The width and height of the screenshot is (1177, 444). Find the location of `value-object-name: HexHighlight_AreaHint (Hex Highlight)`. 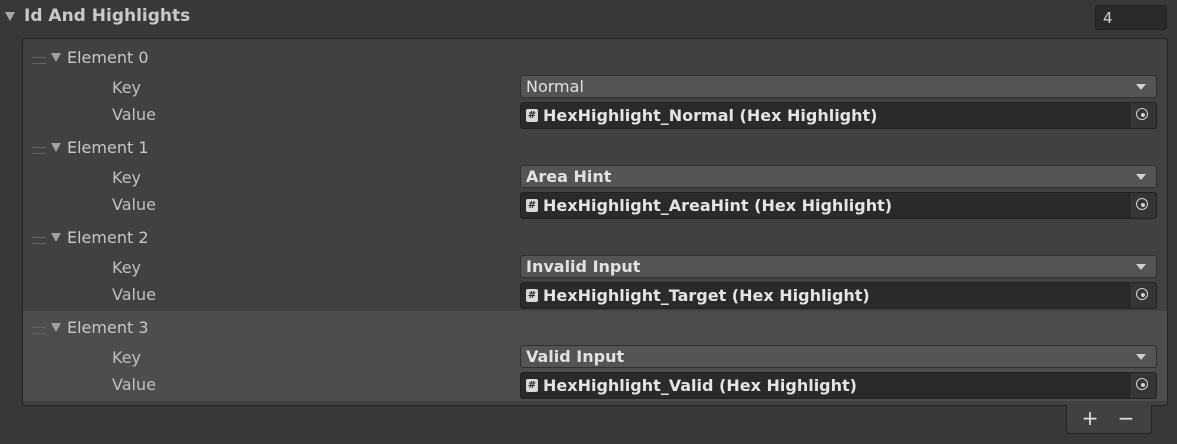

value-object-name: HexHighlight_AreaHint (Hex Highlight) is located at coordinates (718, 205).